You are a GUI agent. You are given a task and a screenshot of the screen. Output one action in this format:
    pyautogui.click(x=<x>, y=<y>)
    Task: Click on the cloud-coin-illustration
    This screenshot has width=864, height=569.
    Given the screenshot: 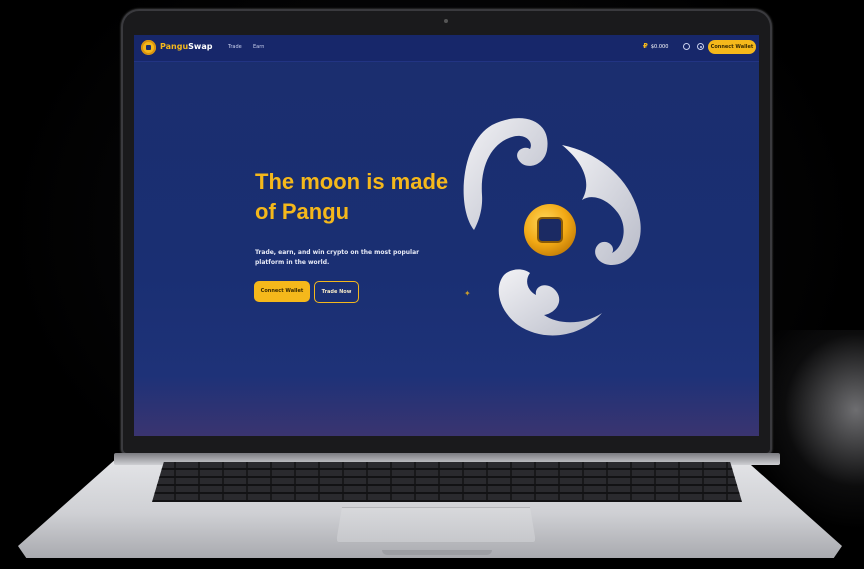 What is the action you would take?
    pyautogui.click(x=552, y=227)
    